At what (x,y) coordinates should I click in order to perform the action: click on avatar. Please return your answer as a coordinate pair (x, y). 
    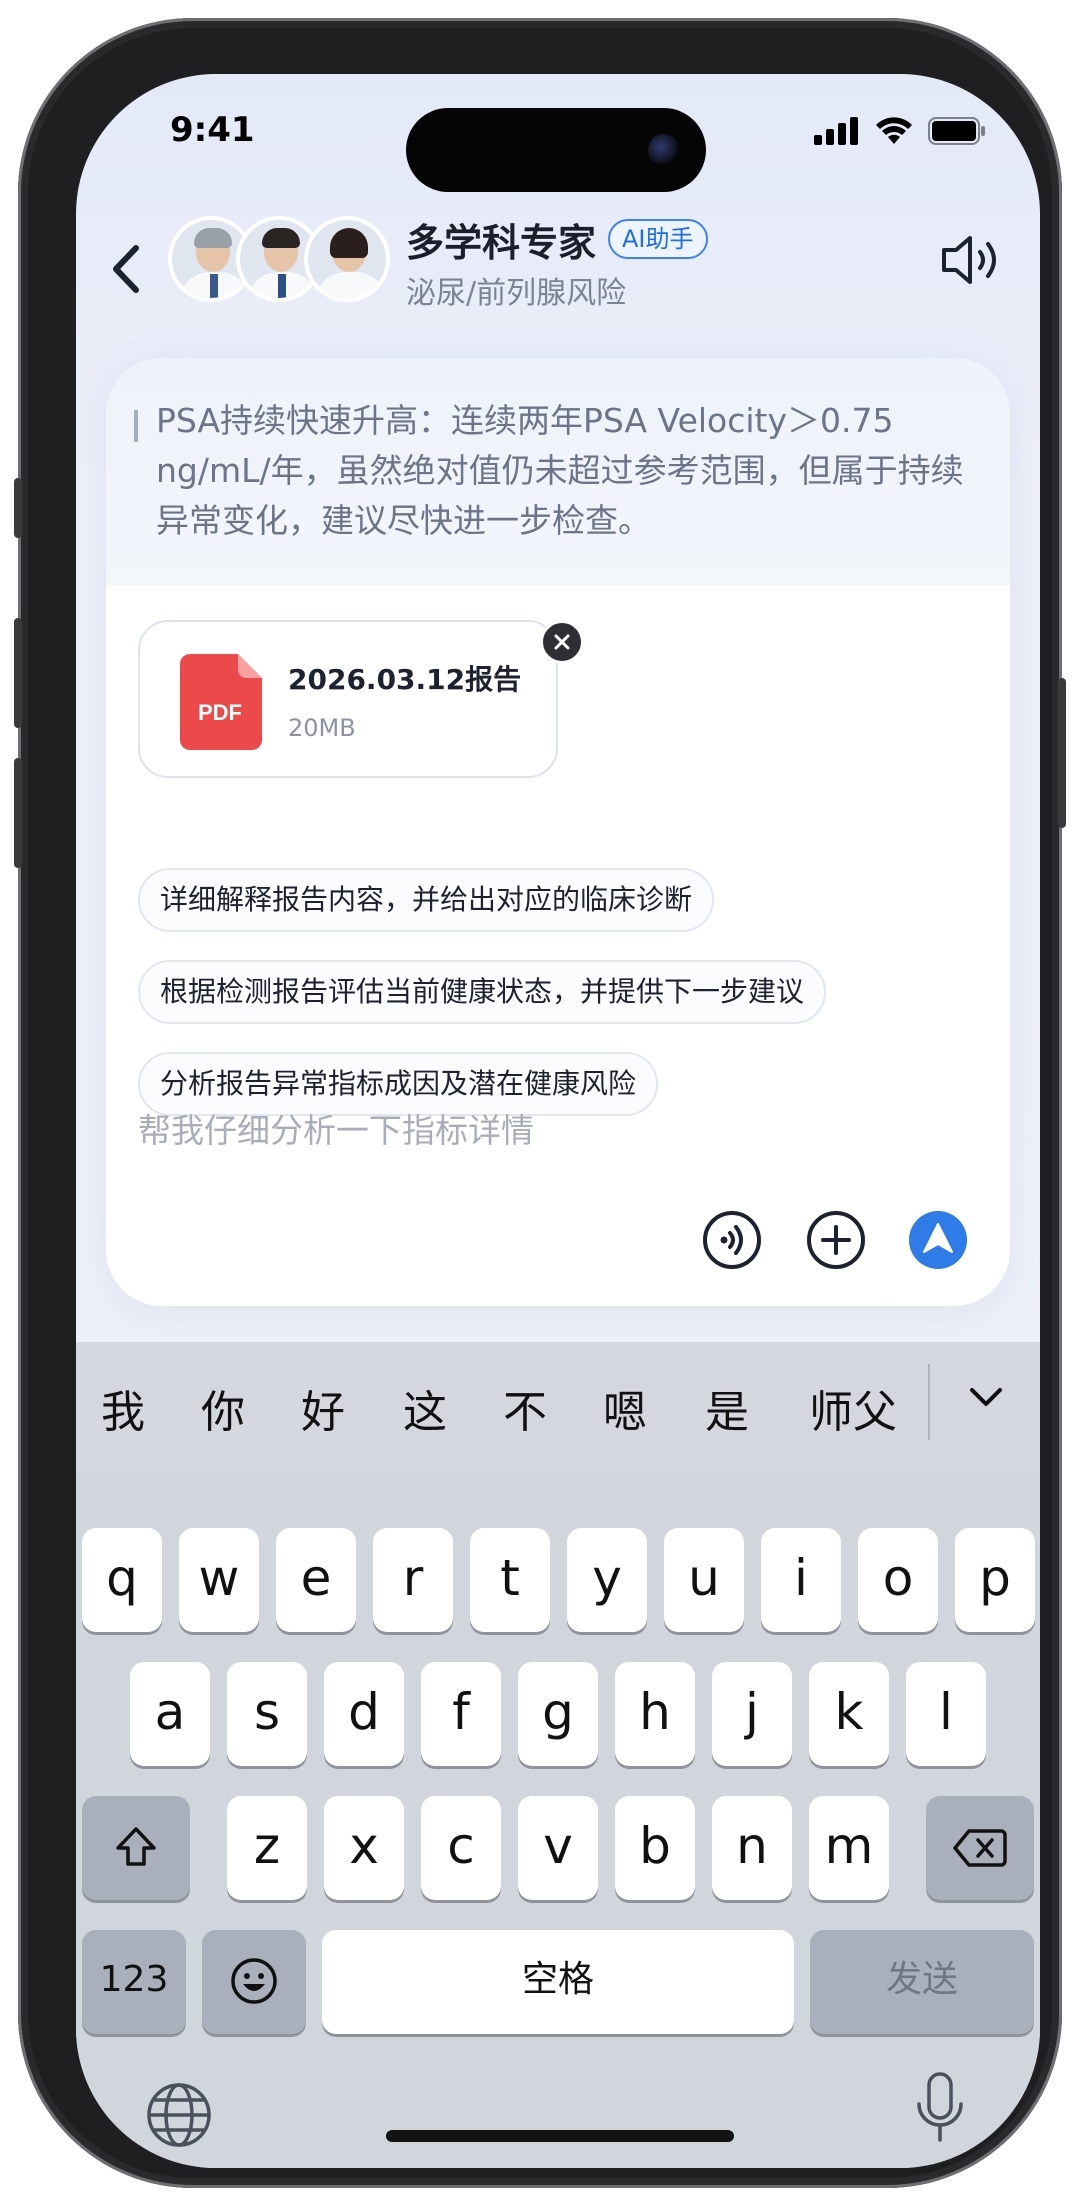
    Looking at the image, I should click on (347, 259).